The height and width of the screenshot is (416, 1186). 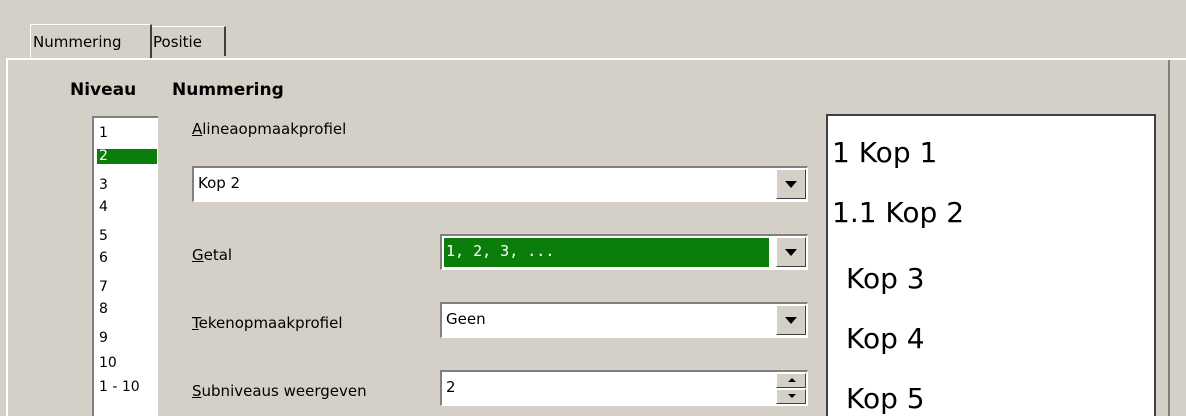 I want to click on number-label-text: etal, so click(x=218, y=255).